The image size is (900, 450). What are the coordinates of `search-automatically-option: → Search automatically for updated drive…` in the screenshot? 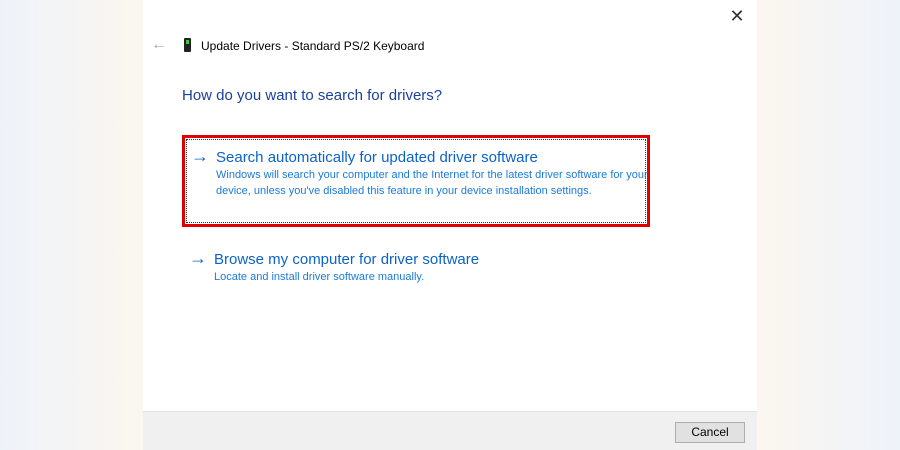 It's located at (416, 181).